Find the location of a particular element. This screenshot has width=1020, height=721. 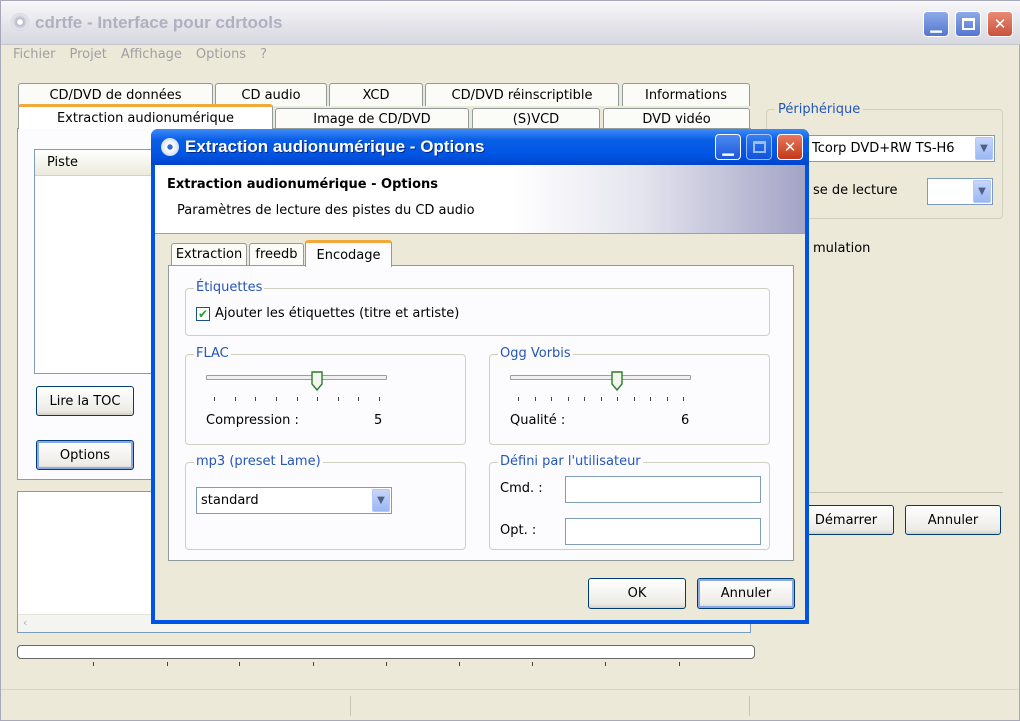

tab-label: XCD is located at coordinates (376, 95).